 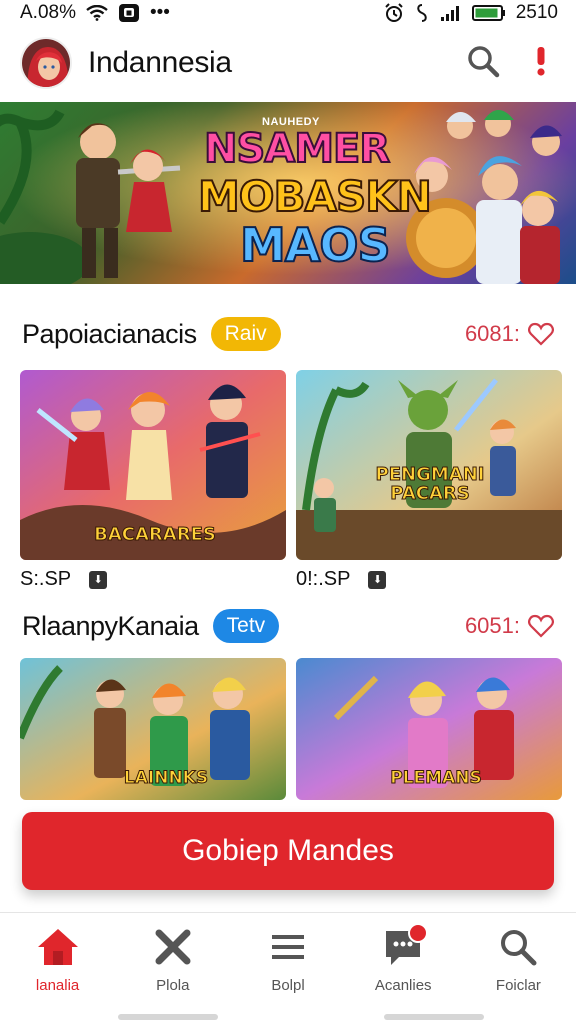 I want to click on section-title: Papoiacianacis, so click(x=109, y=333).